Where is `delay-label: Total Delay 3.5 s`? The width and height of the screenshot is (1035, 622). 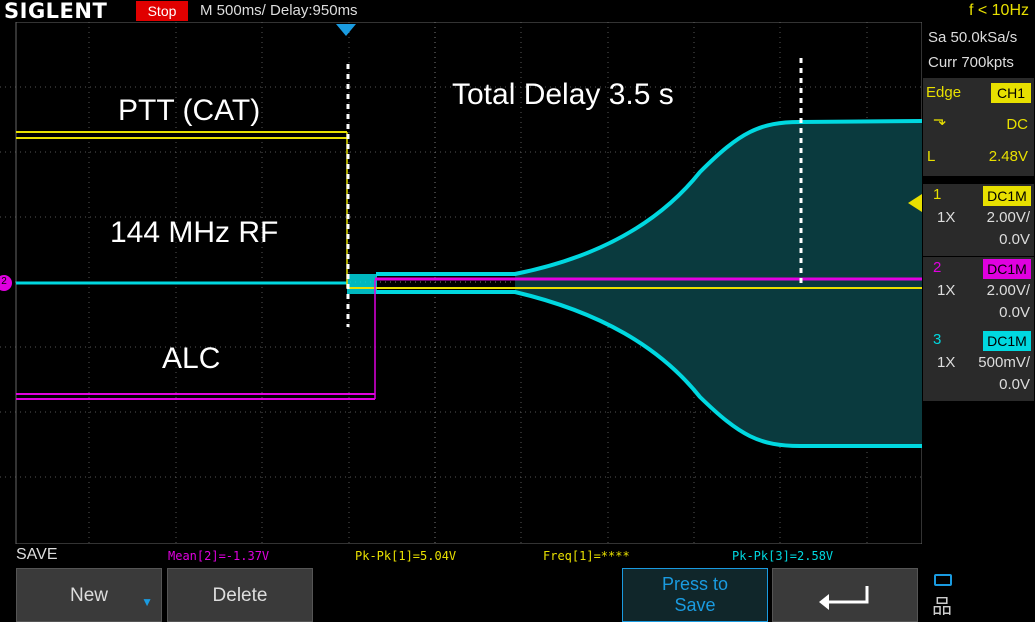
delay-label: Total Delay 3.5 s is located at coordinates (563, 94).